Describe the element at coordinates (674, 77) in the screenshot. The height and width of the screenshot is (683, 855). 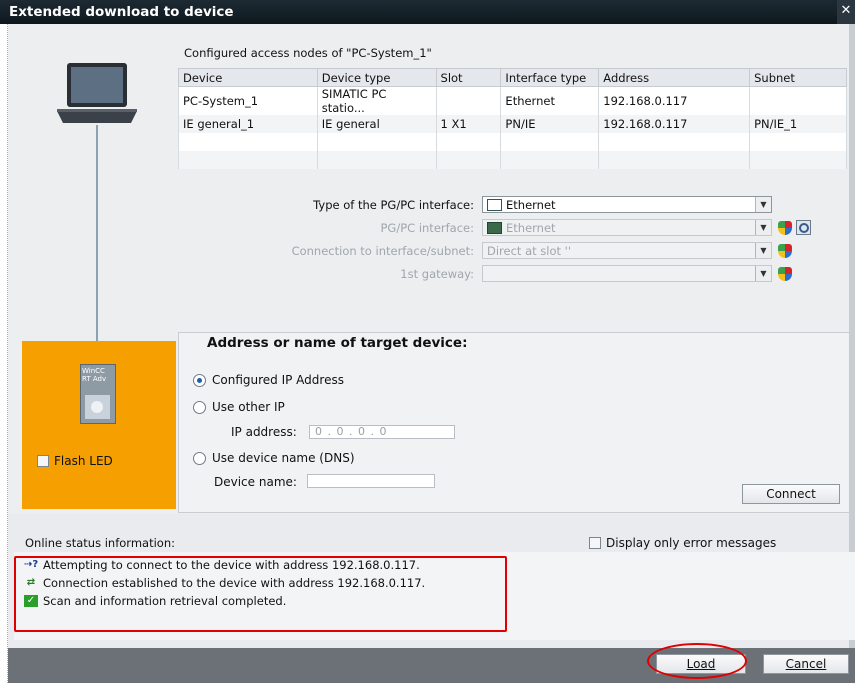
I see `column-header: Address` at that location.